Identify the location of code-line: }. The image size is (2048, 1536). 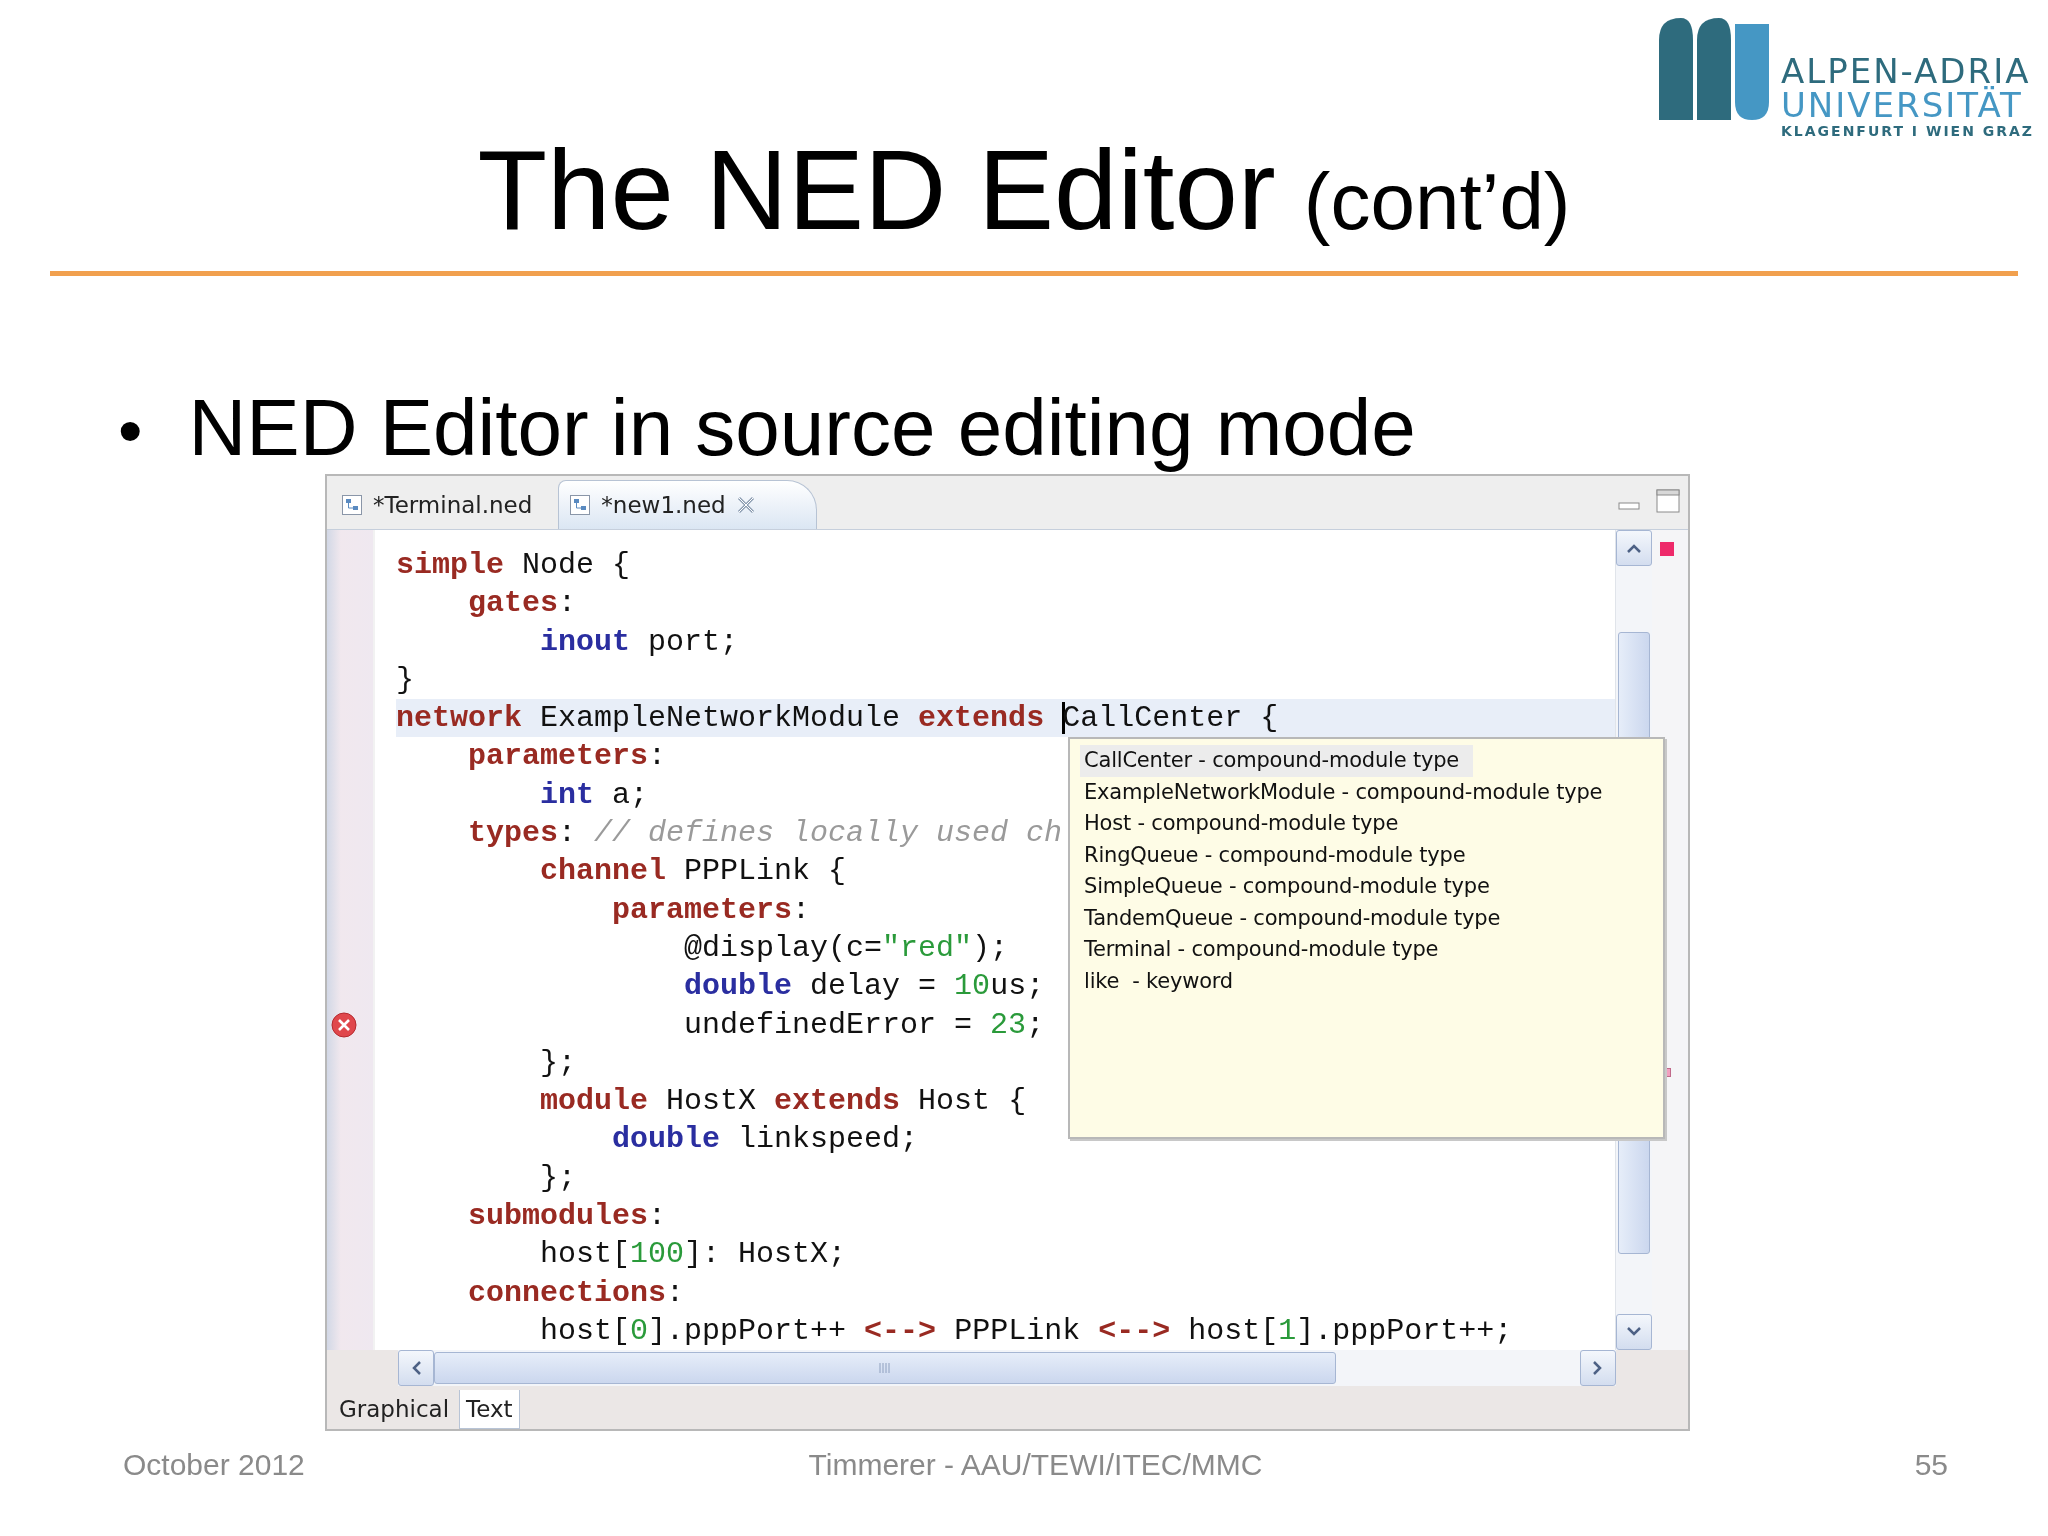
(405, 680).